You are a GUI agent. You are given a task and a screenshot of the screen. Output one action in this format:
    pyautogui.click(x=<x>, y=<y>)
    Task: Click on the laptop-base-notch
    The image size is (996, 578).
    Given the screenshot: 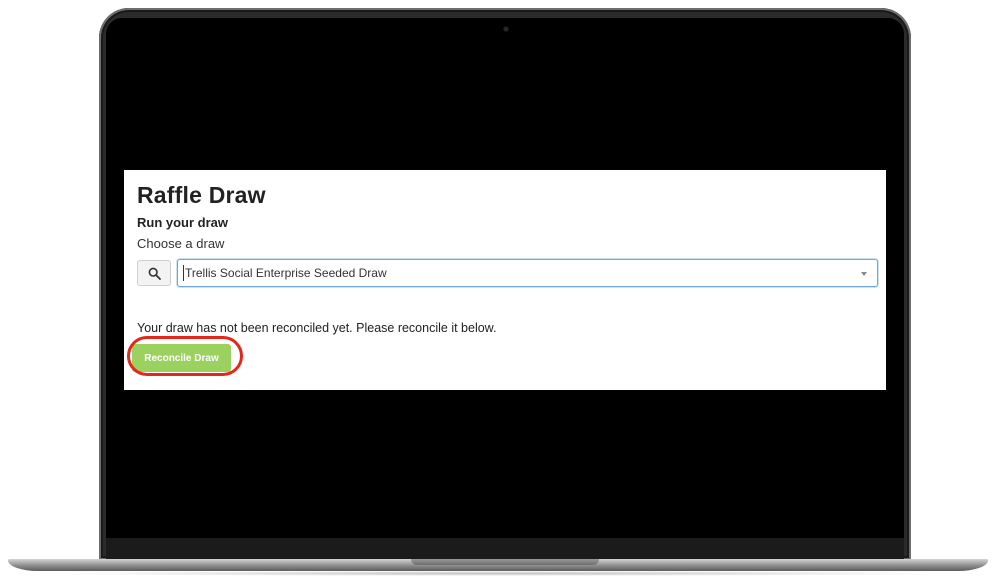 What is the action you would take?
    pyautogui.click(x=505, y=562)
    